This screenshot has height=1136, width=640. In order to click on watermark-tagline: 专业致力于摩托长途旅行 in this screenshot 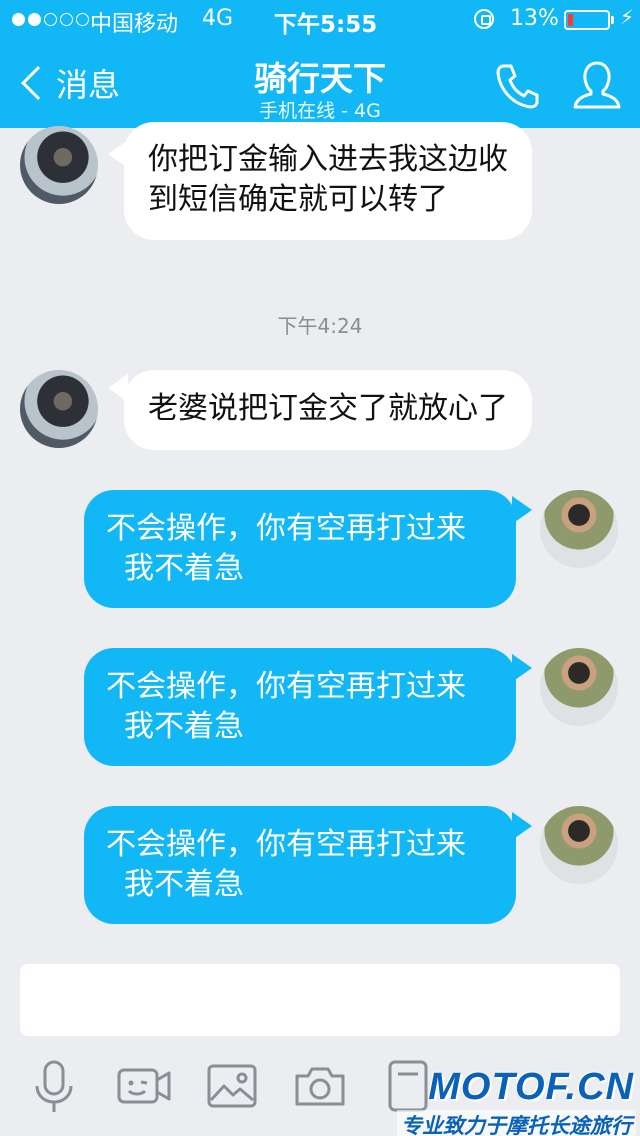, I will do `click(516, 1123)`.